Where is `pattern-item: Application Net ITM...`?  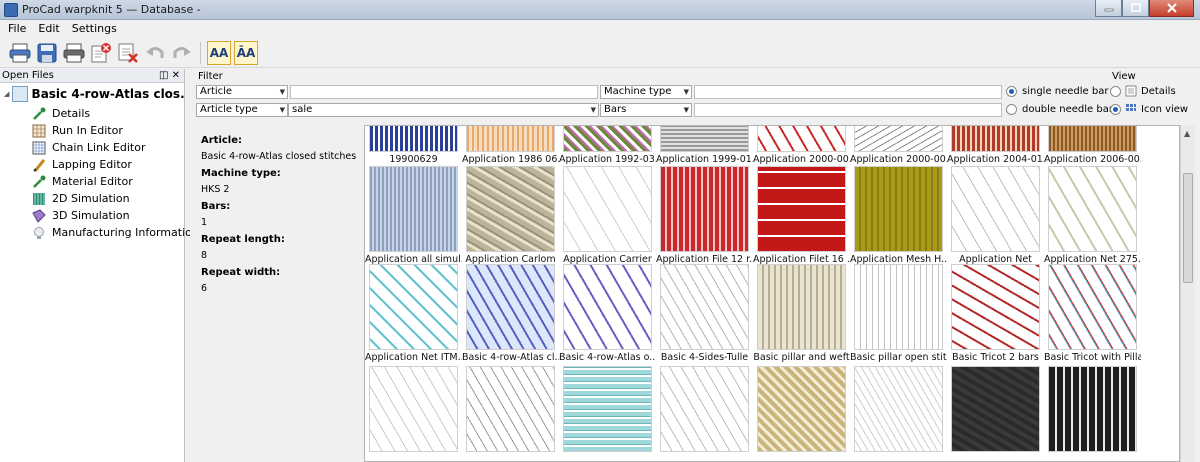
pattern-item: Application Net ITM... is located at coordinates (413, 315).